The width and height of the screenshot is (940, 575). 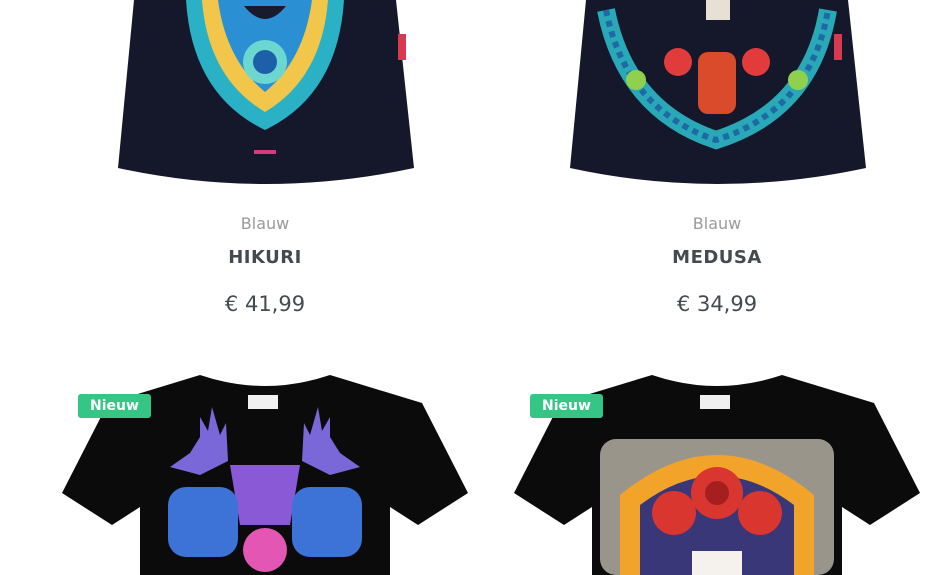 I want to click on product-price: € 34,99, so click(x=717, y=304).